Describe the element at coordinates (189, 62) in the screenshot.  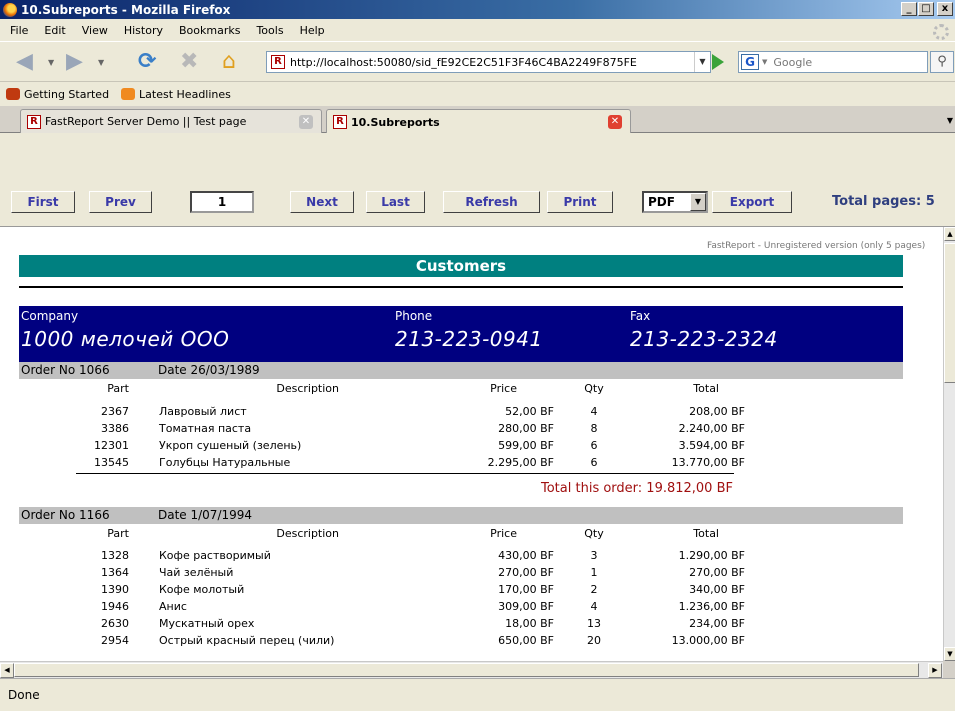
I see `stop-icon: ✖` at that location.